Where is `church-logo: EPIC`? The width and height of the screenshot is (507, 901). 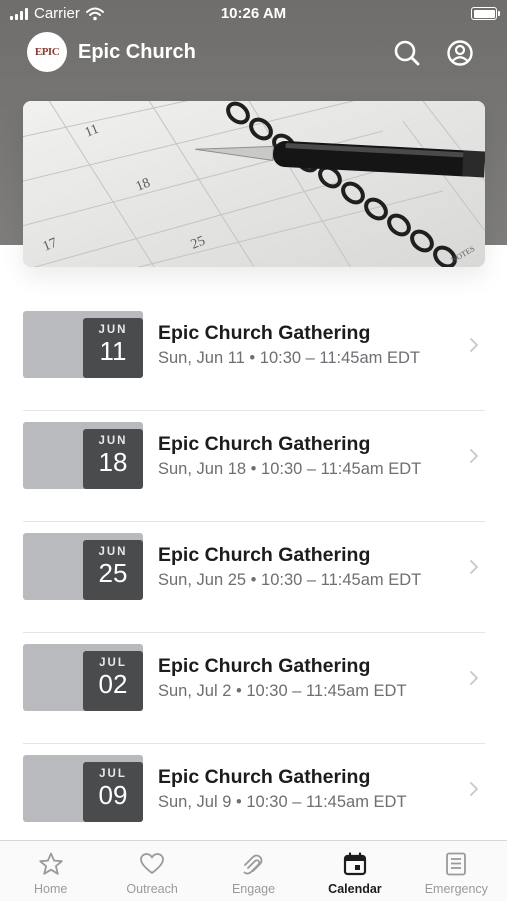 church-logo: EPIC is located at coordinates (47, 52).